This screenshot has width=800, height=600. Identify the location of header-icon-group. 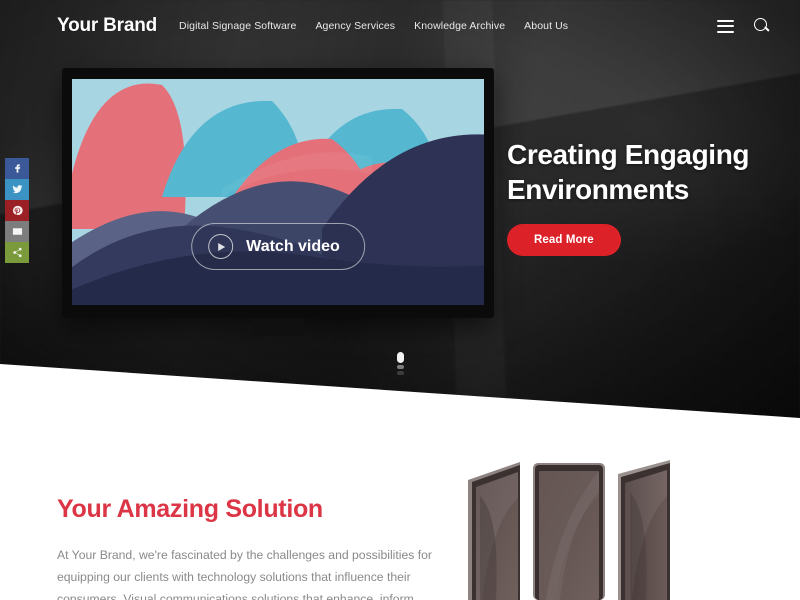
(743, 26).